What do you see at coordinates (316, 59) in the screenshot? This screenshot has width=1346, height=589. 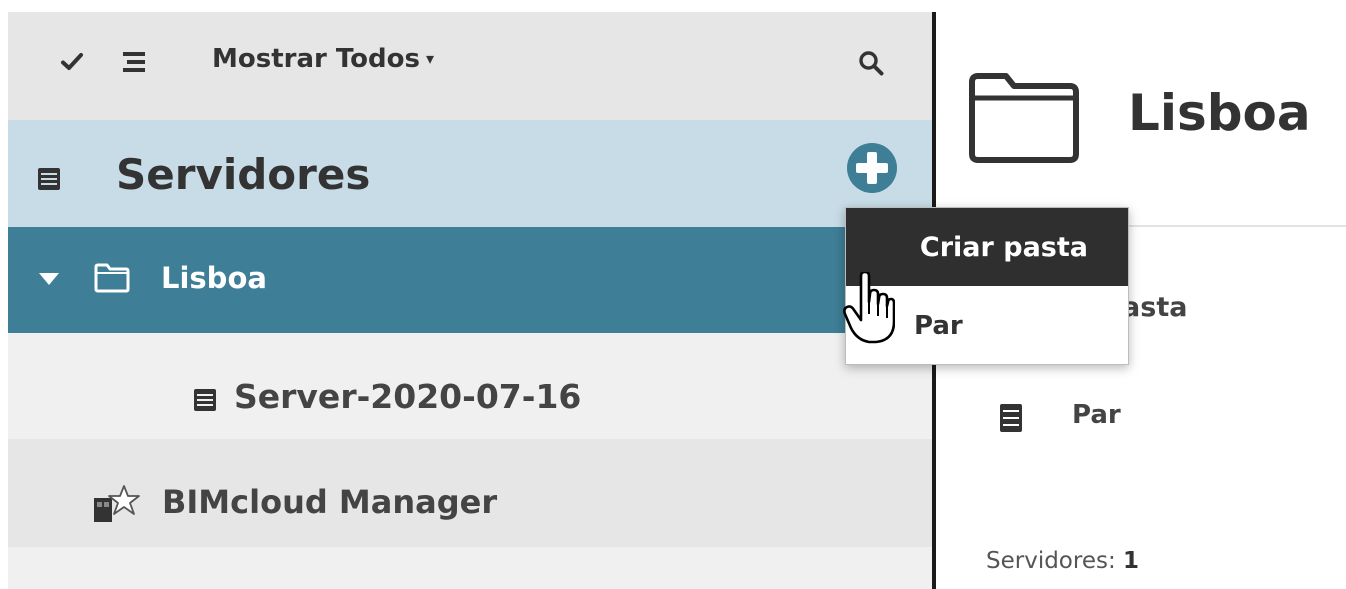 I see `show-all-filter-label: Mostrar Todos` at bounding box center [316, 59].